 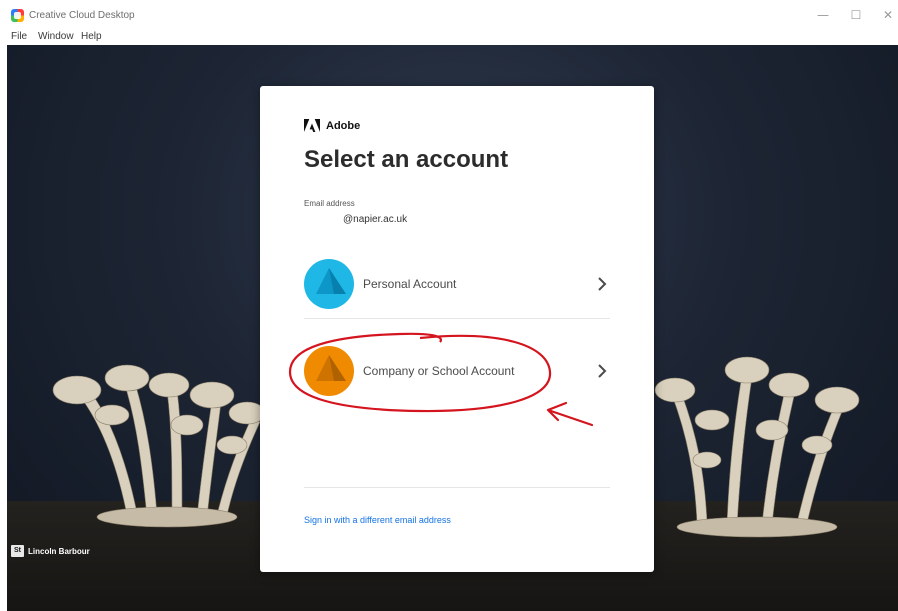 What do you see at coordinates (56, 36) in the screenshot?
I see `menu-window: Window` at bounding box center [56, 36].